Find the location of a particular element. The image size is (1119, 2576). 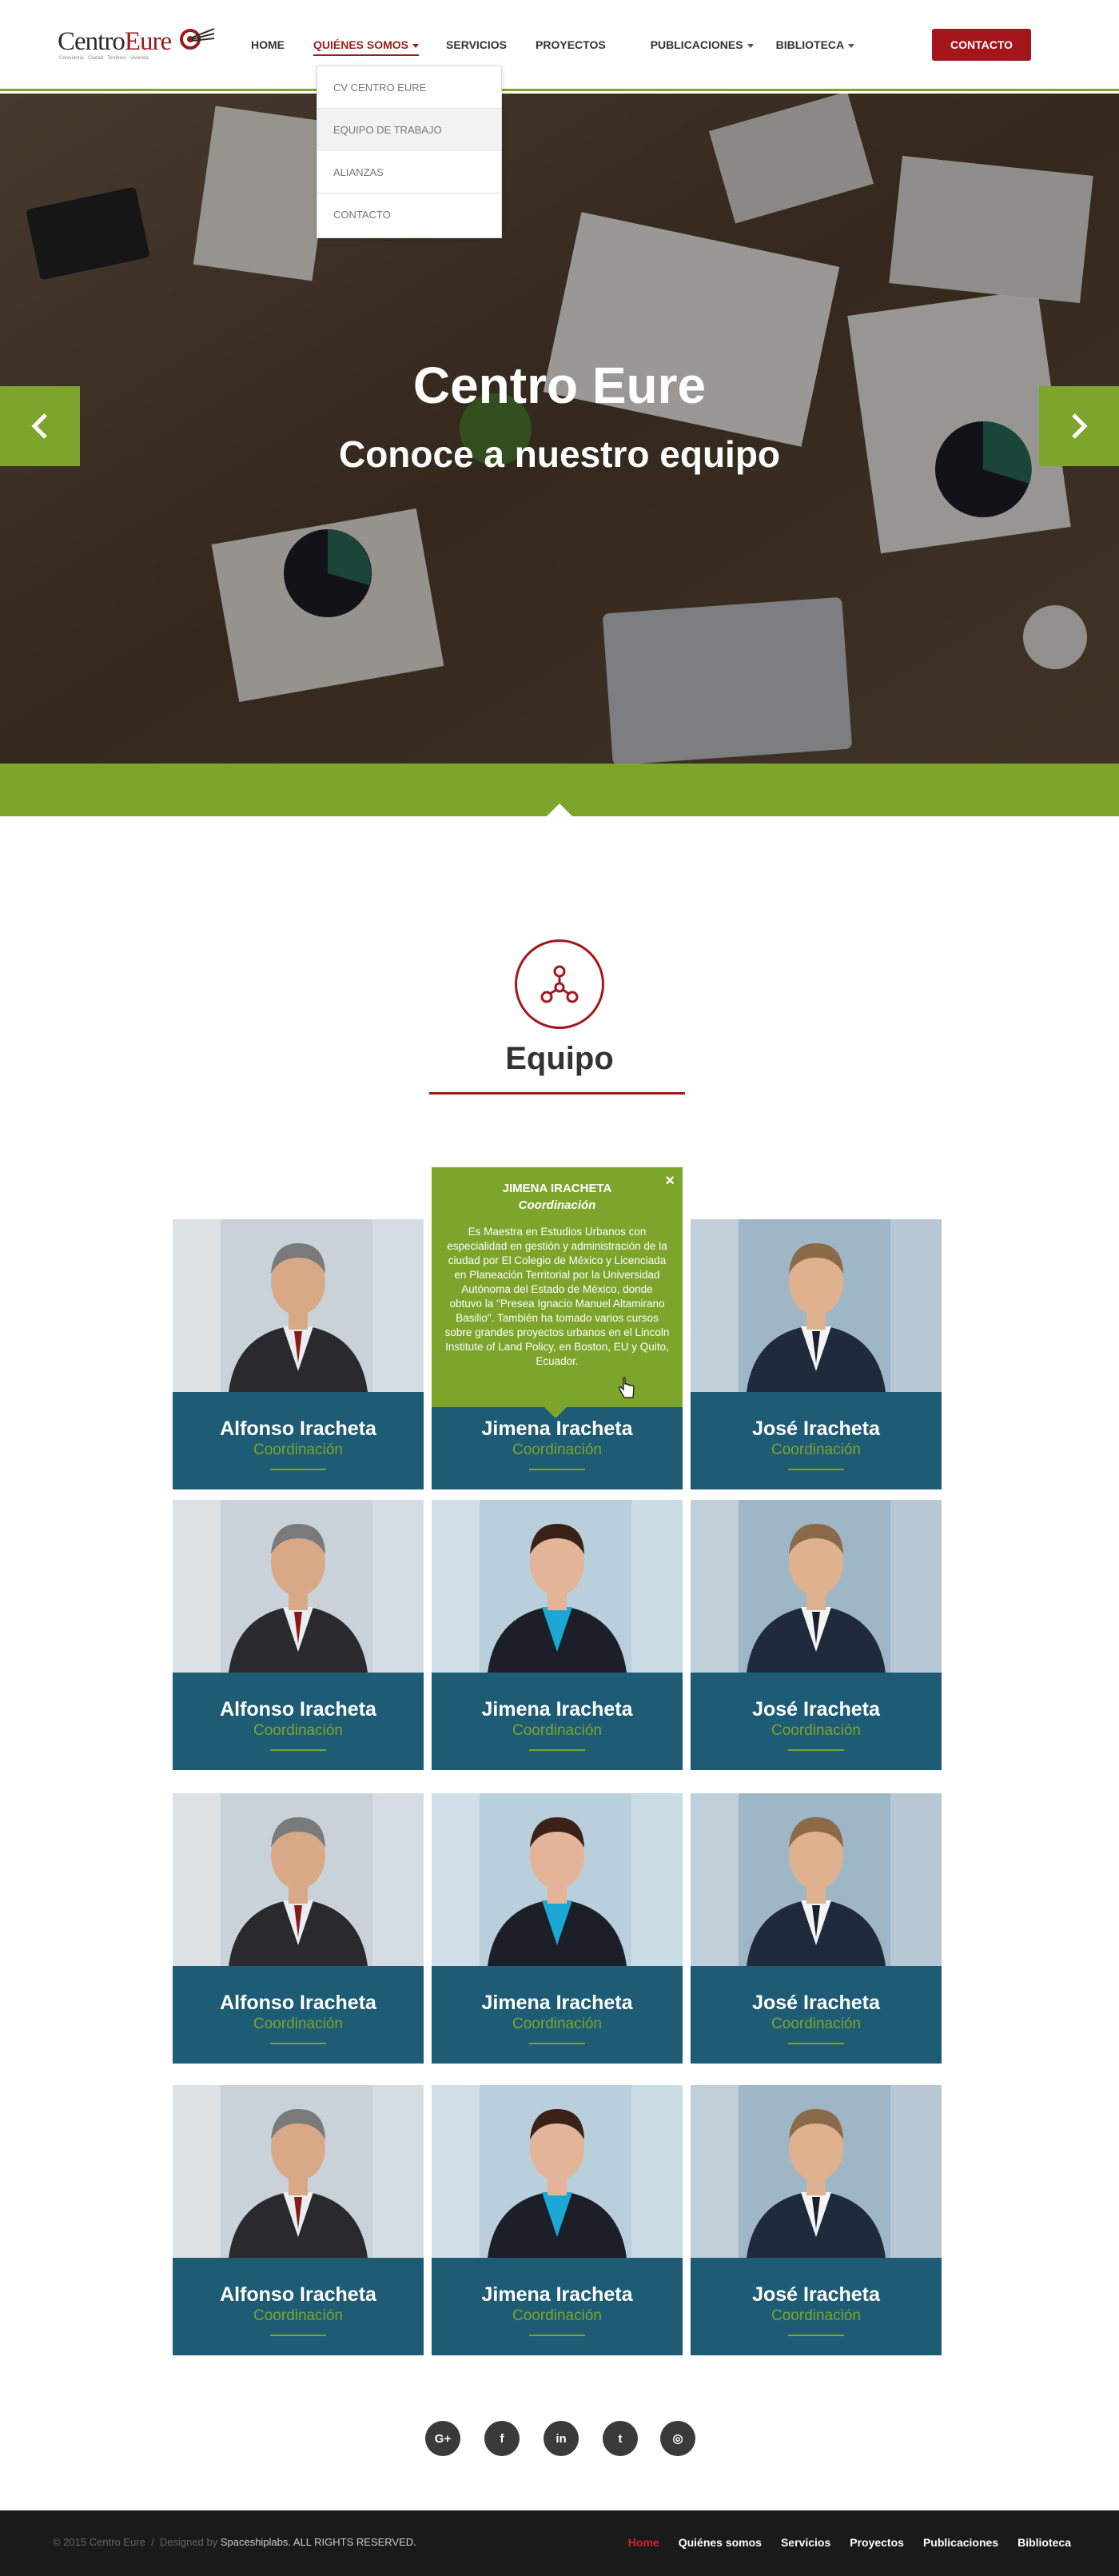

instagram-icon: ◎ is located at coordinates (677, 2439).